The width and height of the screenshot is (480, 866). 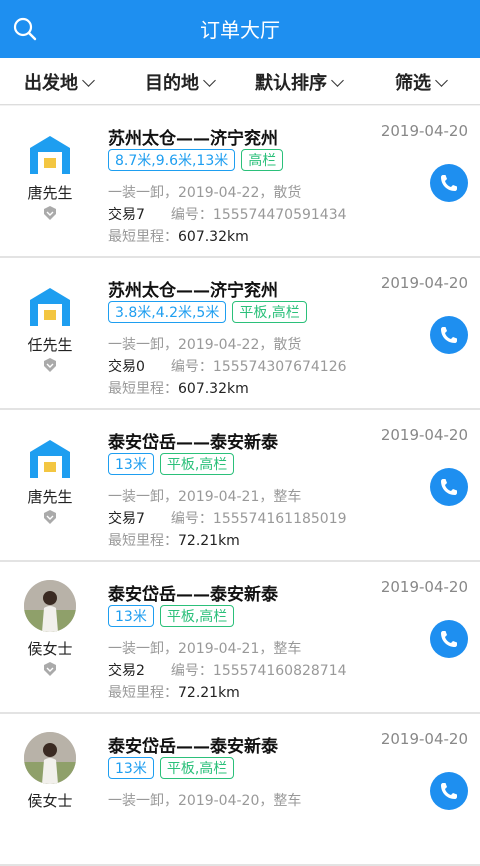 I want to click on filter-sort-label: 默认排序, so click(x=291, y=83).